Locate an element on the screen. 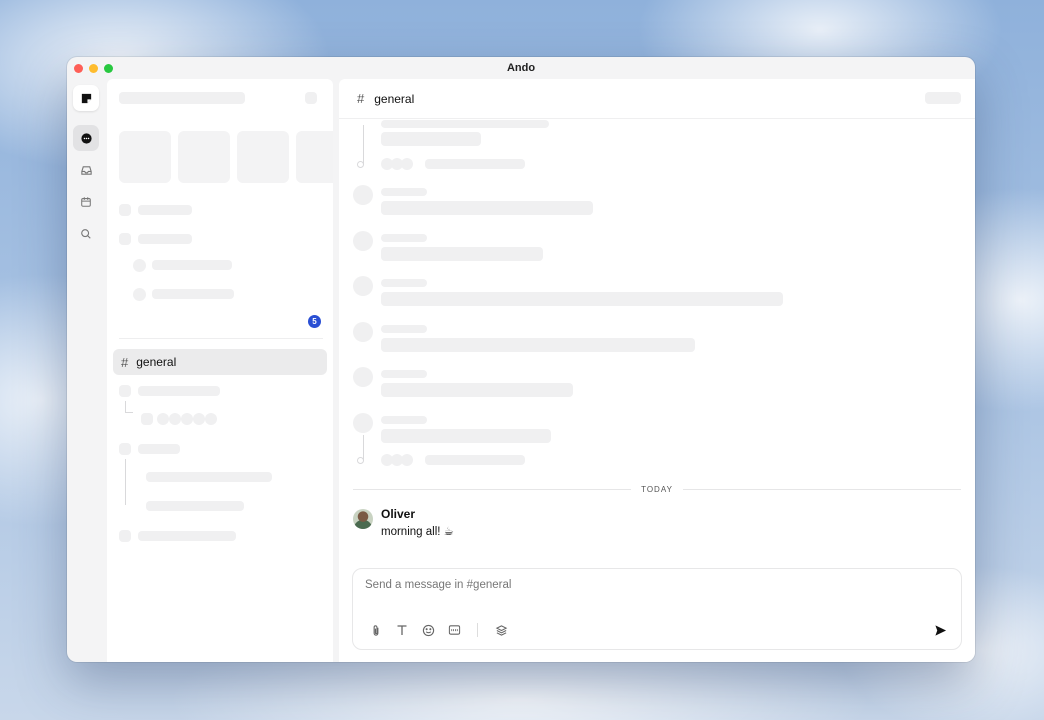 The image size is (1044, 720). stack-button is located at coordinates (501, 630).